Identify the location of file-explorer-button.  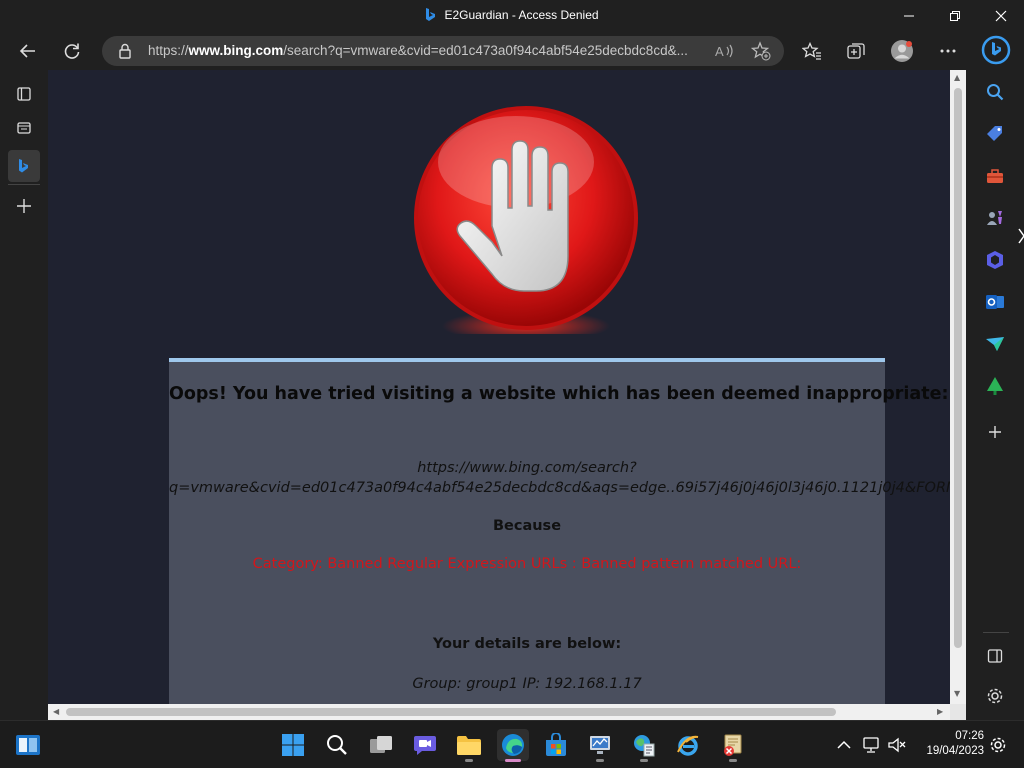
(469, 745).